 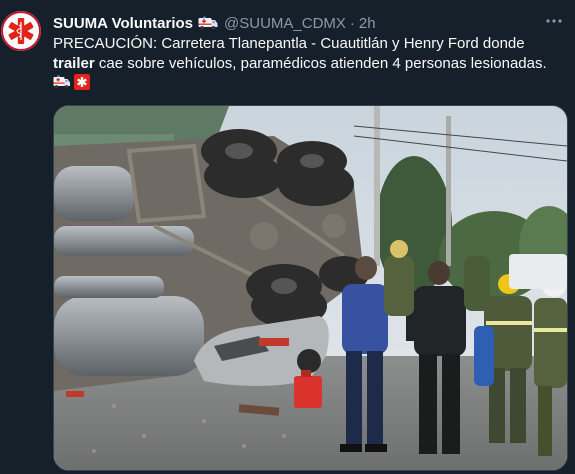 What do you see at coordinates (62, 84) in the screenshot?
I see `ambulance-emoji` at bounding box center [62, 84].